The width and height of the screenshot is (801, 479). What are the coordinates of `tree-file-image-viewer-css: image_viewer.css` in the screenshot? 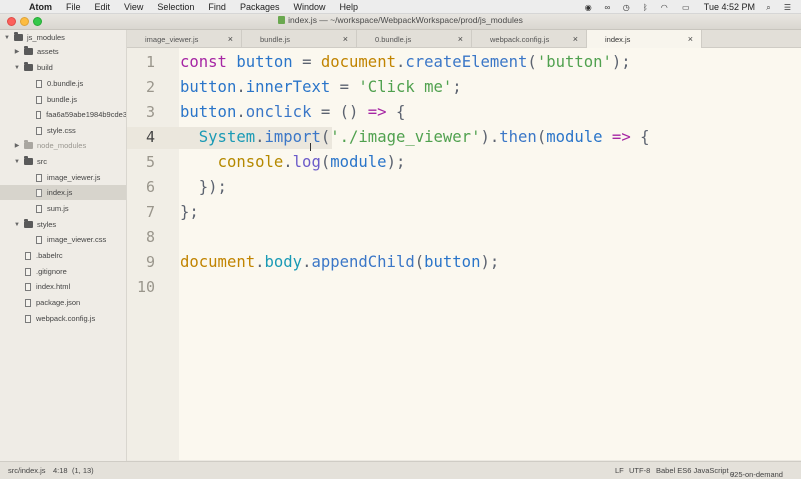 It's located at (63, 239).